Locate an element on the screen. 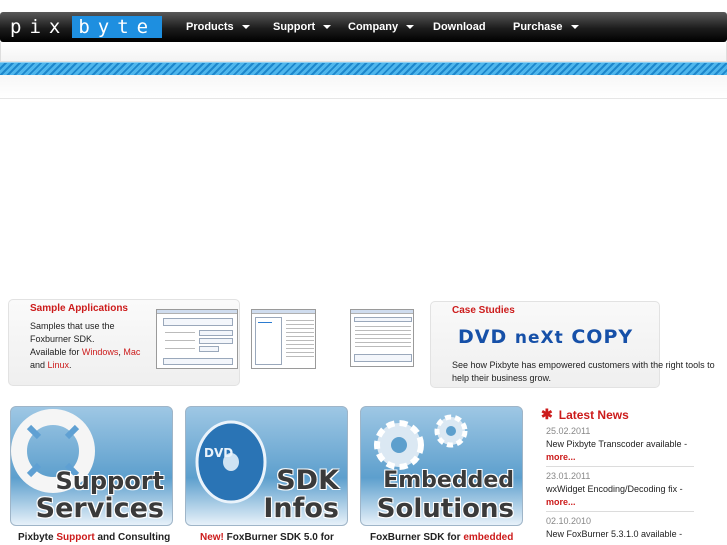 This screenshot has width=727, height=545. period-text: . is located at coordinates (70, 365).